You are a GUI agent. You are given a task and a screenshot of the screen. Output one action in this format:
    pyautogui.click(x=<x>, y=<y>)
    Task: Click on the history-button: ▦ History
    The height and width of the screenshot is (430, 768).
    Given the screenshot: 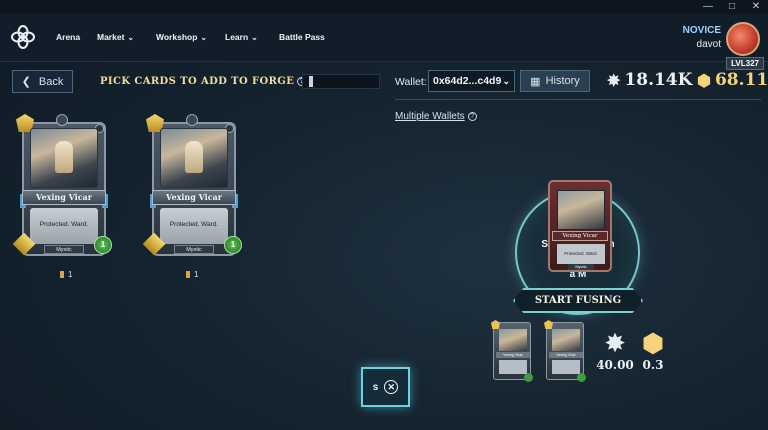 What is the action you would take?
    pyautogui.click(x=555, y=81)
    